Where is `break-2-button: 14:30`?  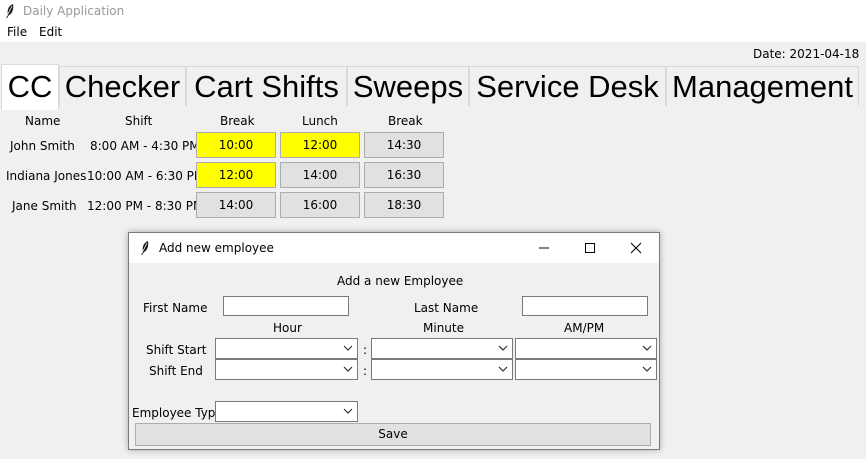 break-2-button: 14:30 is located at coordinates (404, 145).